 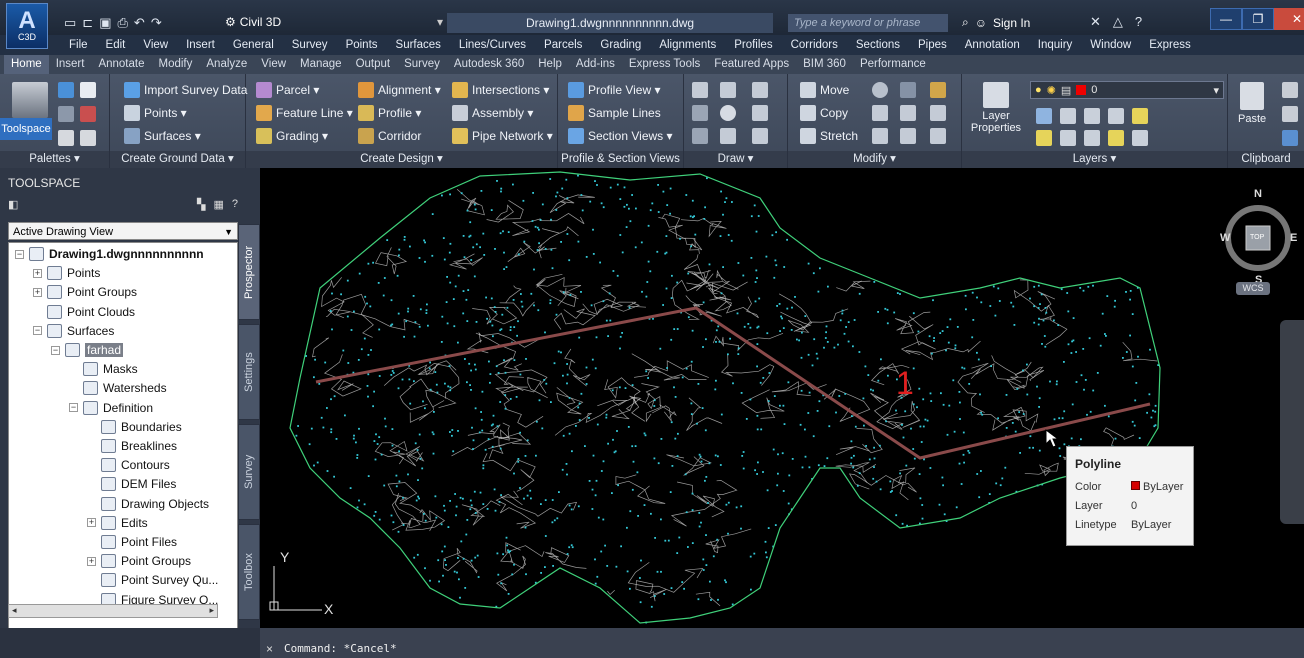 I want to click on construction-line-icon, so click(x=700, y=113).